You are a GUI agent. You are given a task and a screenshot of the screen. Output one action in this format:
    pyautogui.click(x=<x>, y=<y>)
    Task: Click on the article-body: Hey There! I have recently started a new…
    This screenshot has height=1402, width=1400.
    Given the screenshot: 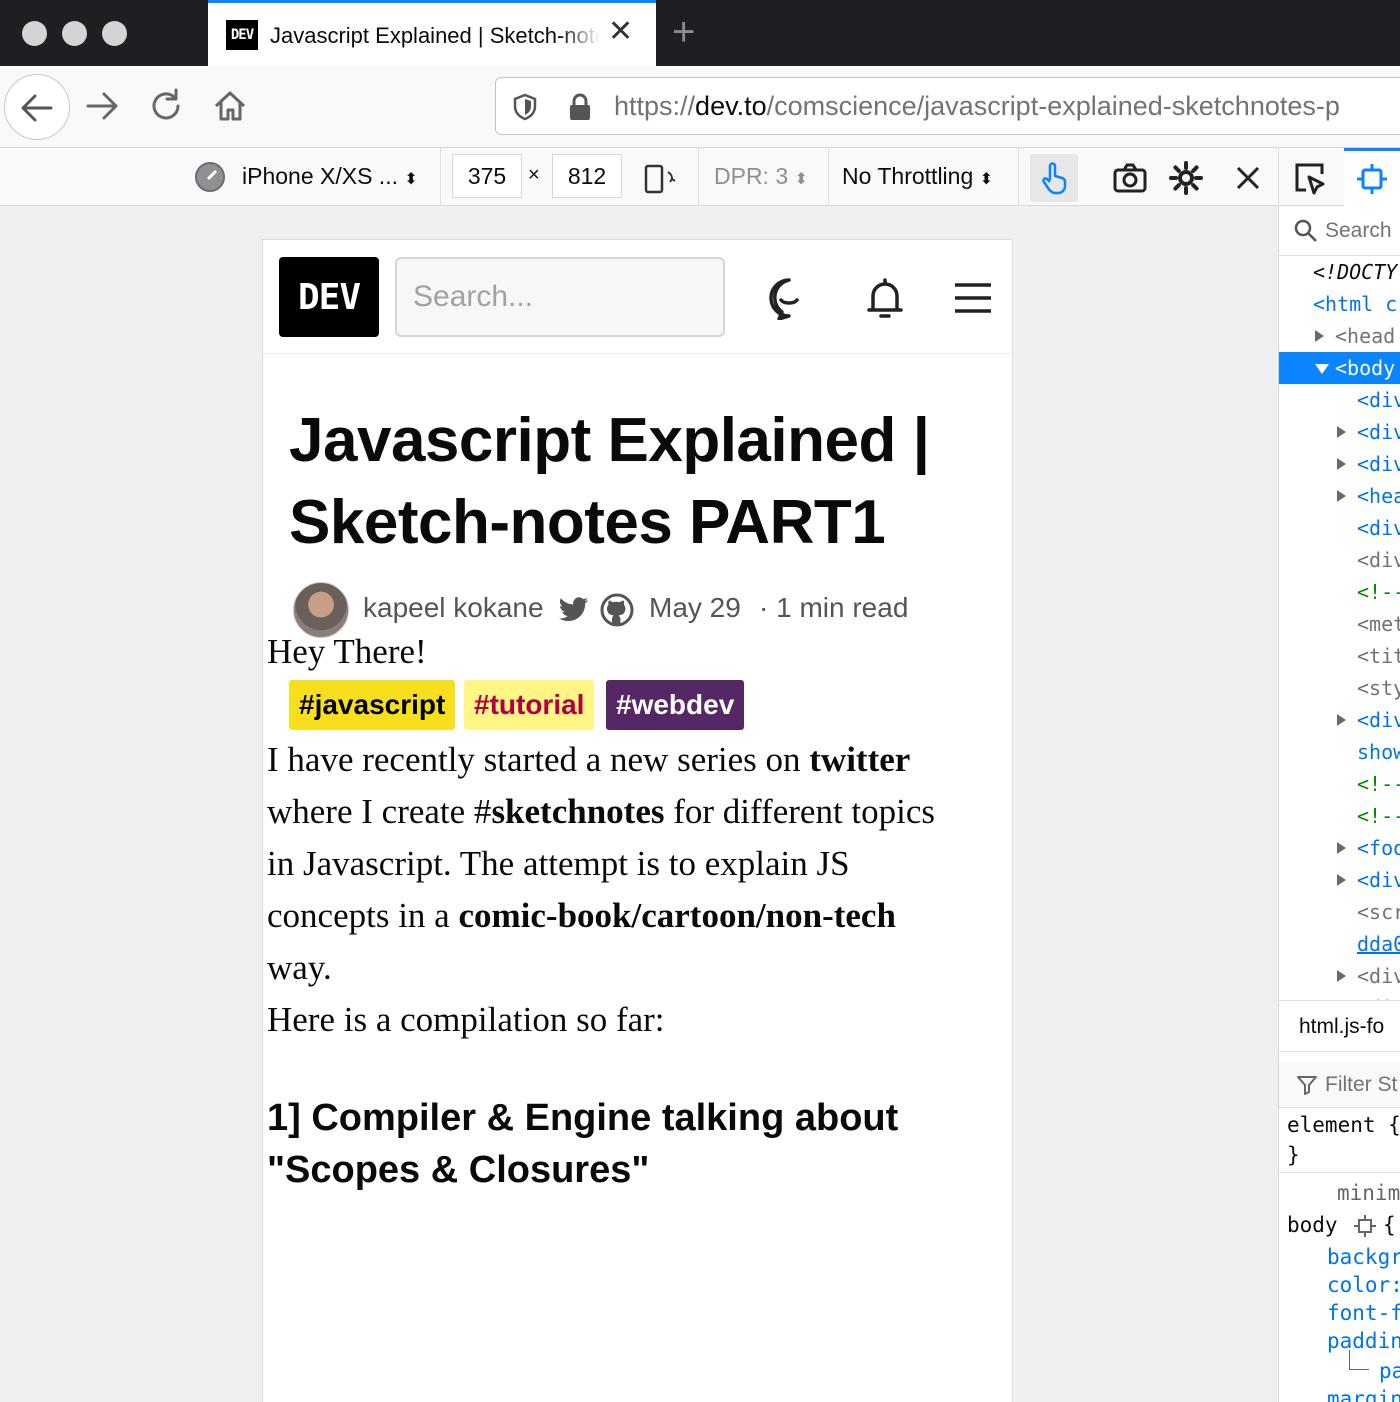 What is the action you would take?
    pyautogui.click(x=612, y=836)
    